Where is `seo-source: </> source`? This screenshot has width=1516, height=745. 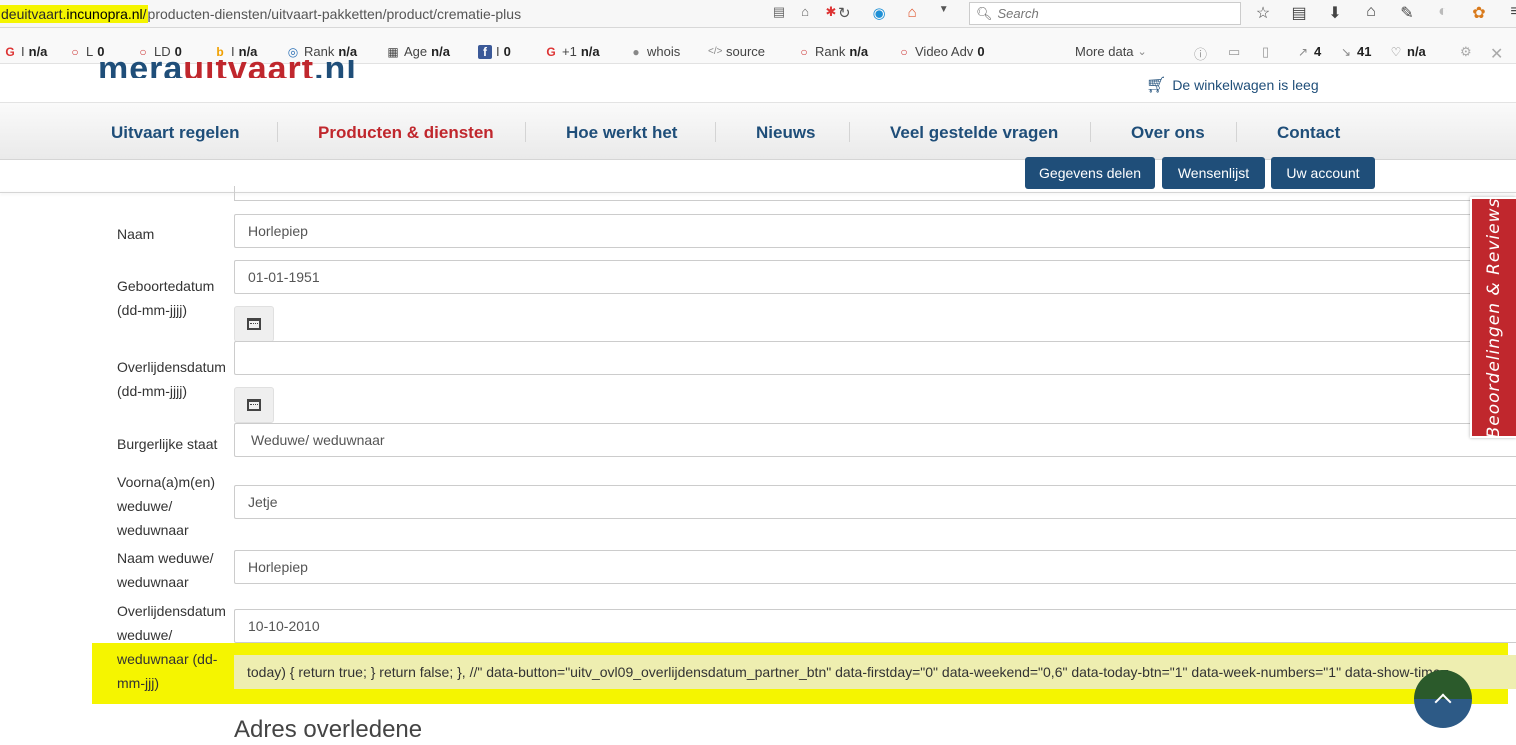 seo-source: </> source is located at coordinates (736, 51).